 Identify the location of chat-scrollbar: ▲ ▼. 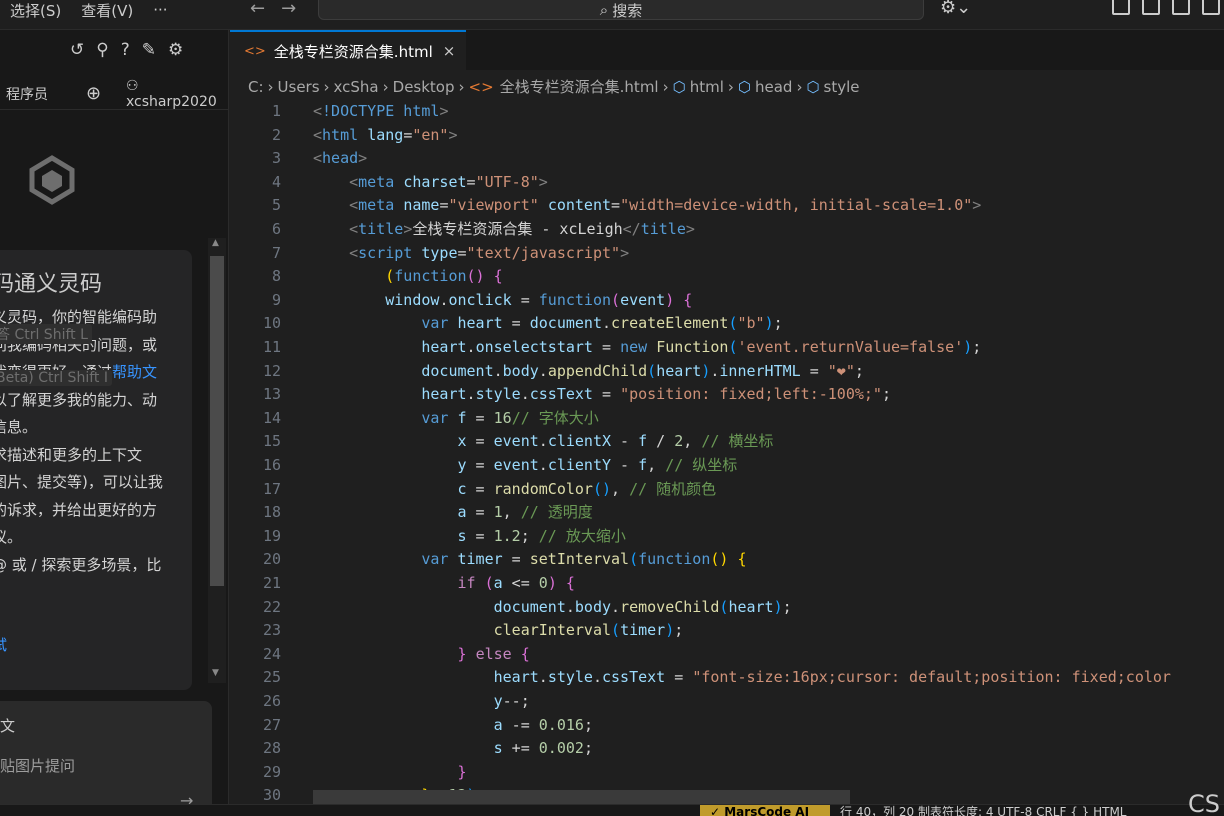
(217, 460).